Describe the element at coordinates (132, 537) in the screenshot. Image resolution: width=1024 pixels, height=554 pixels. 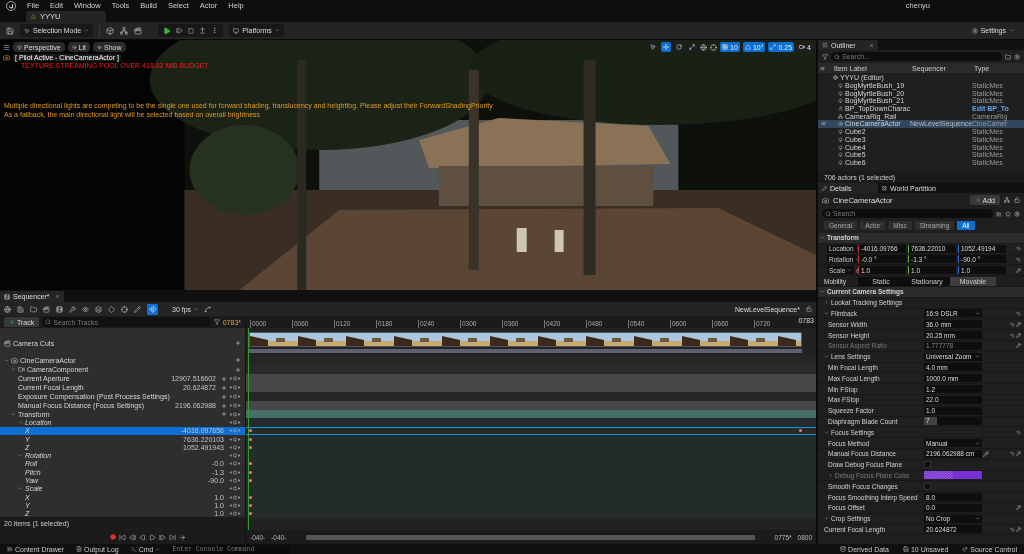
I see `step-back-icon` at that location.